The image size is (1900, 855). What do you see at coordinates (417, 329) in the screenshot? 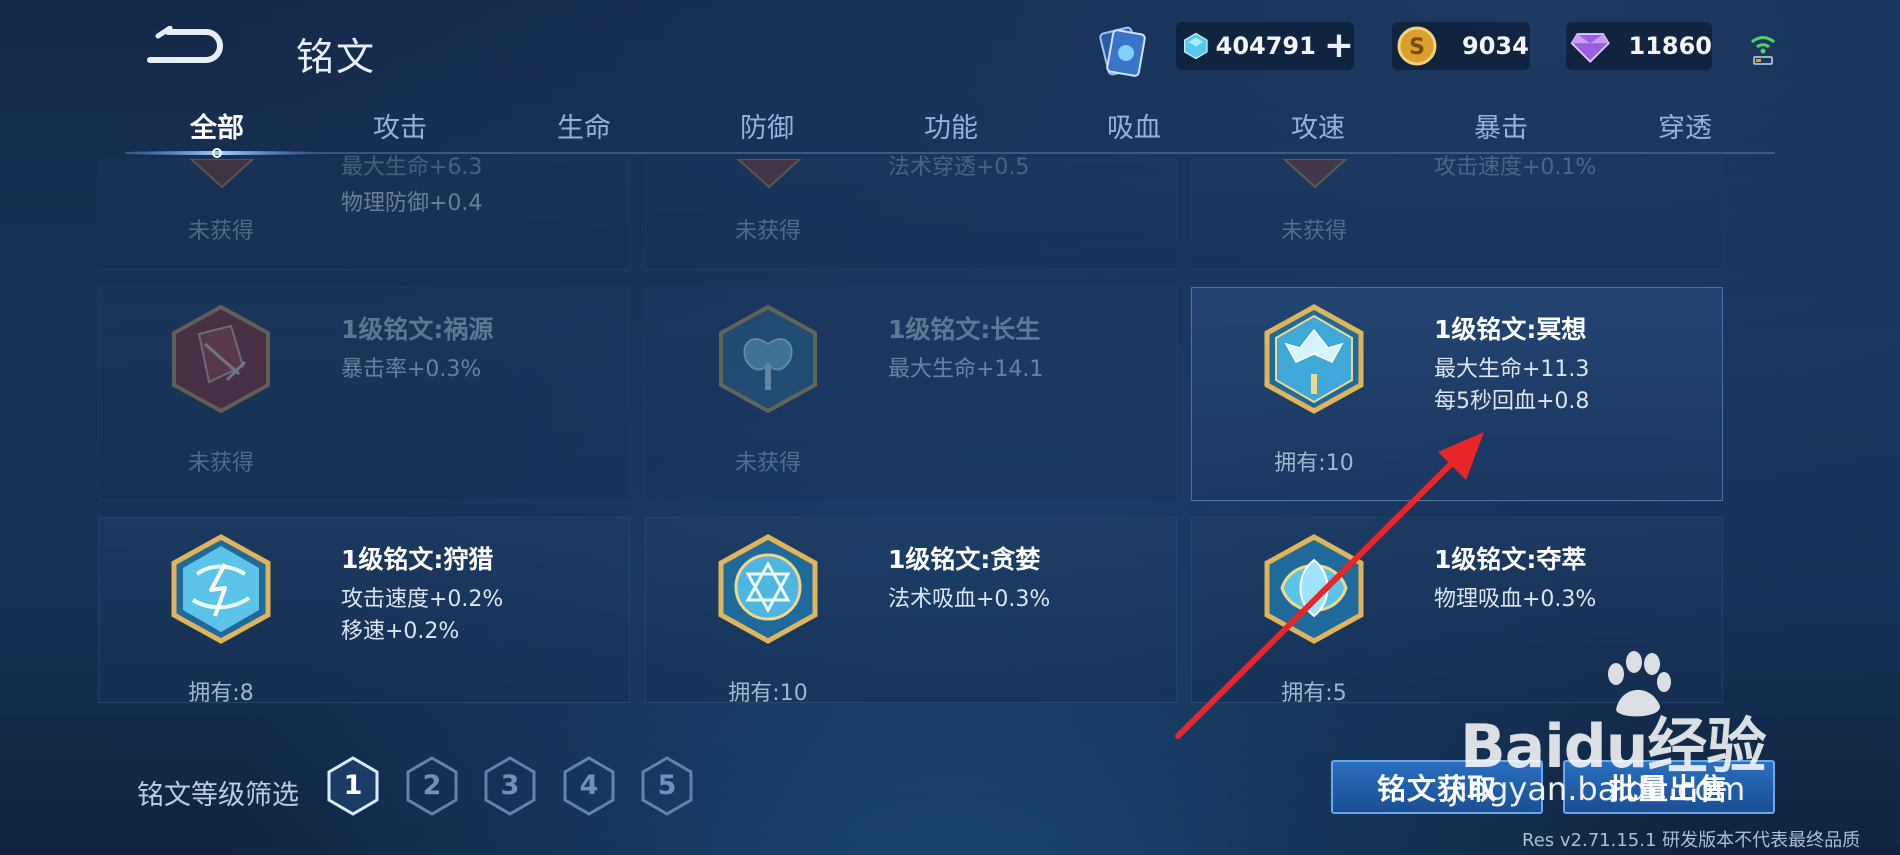
I see `inscription-name: 1级铭文:祸源` at bounding box center [417, 329].